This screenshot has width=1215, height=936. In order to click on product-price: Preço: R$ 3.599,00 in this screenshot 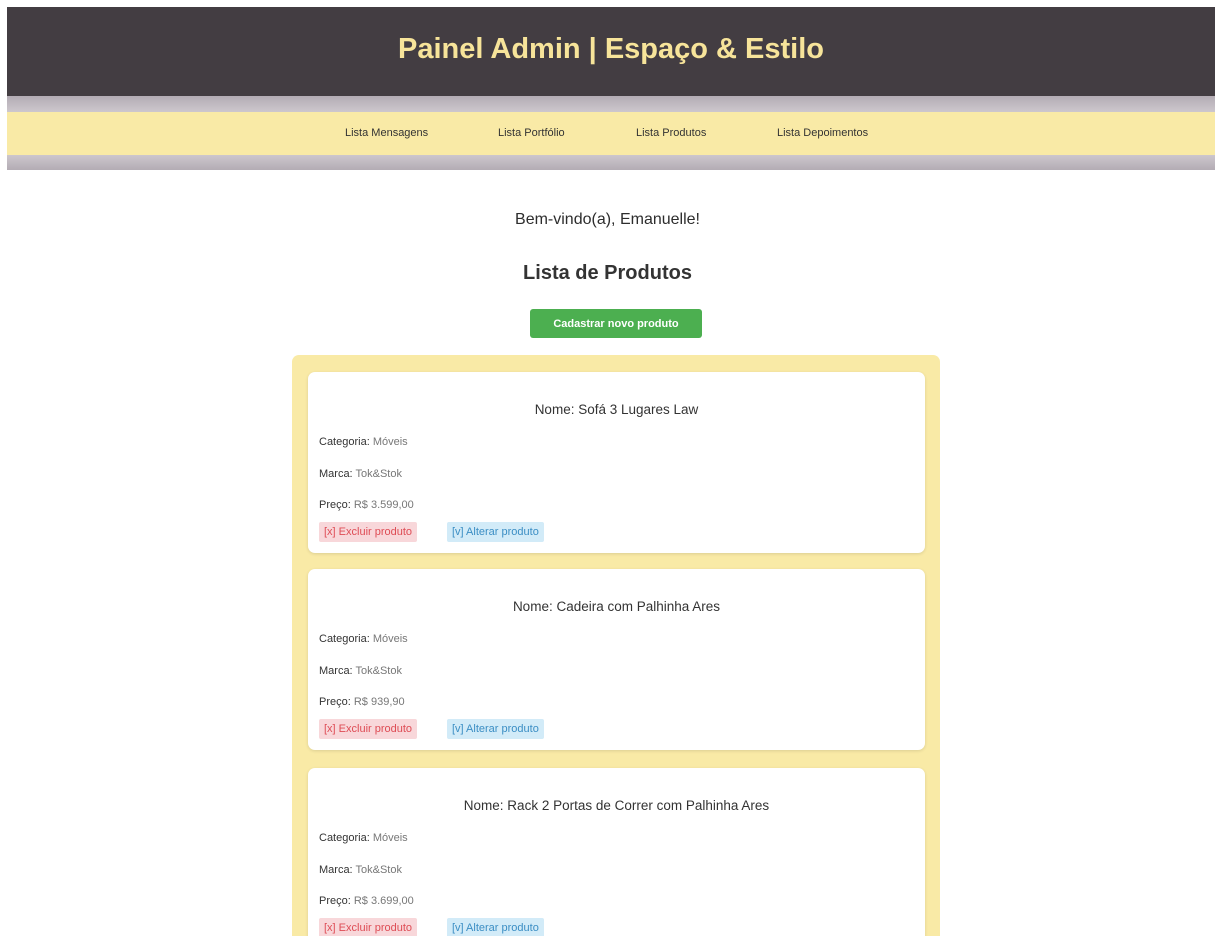, I will do `click(366, 505)`.